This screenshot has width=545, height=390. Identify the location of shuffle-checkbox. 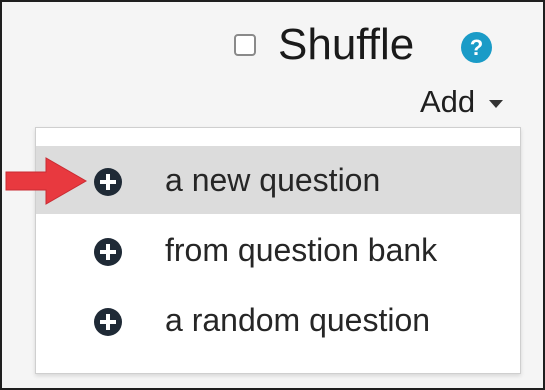
(245, 45).